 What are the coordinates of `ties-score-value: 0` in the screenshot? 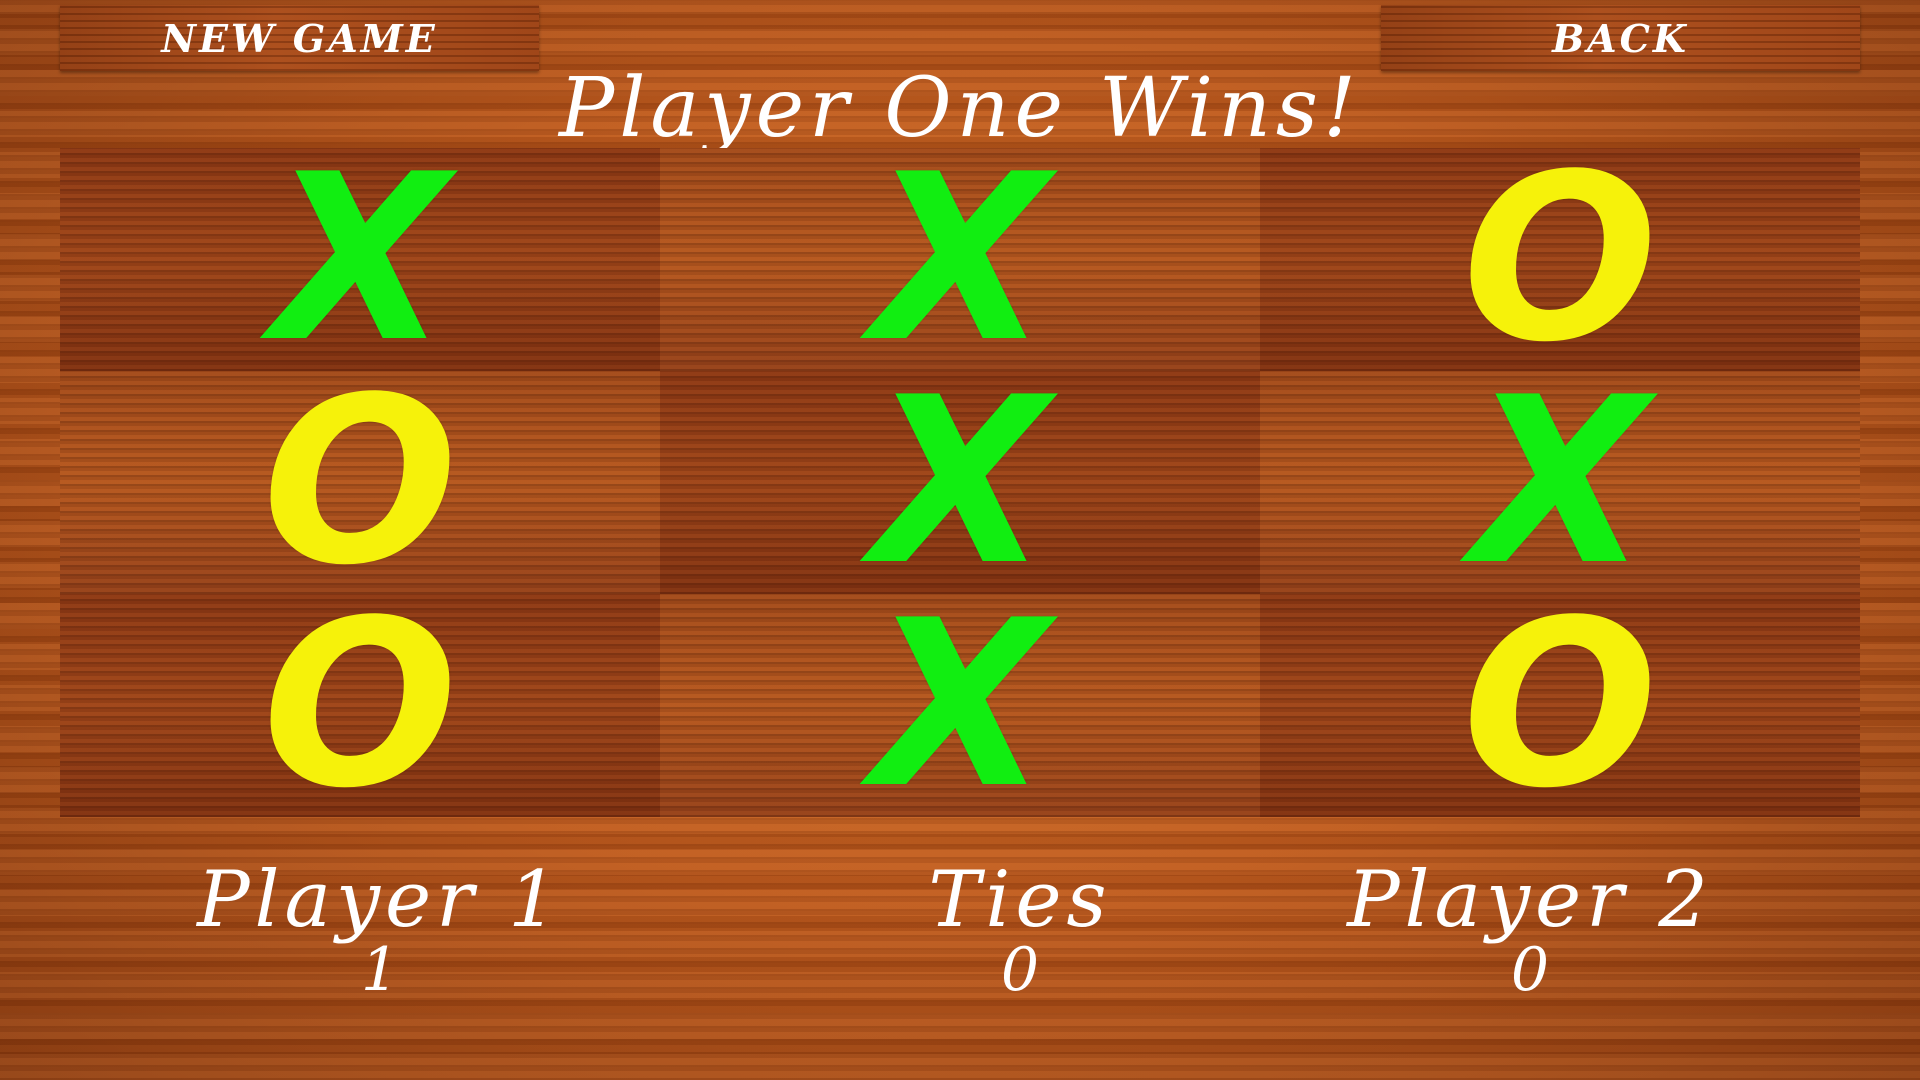 It's located at (1020, 969).